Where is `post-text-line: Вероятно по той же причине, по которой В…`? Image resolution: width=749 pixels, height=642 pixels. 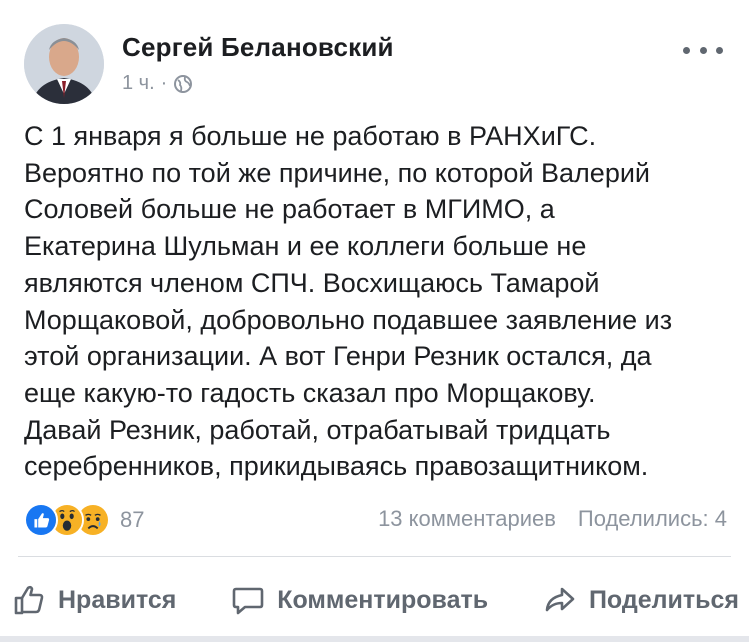
post-text-line: Вероятно по той же причине, по которой В… is located at coordinates (337, 172).